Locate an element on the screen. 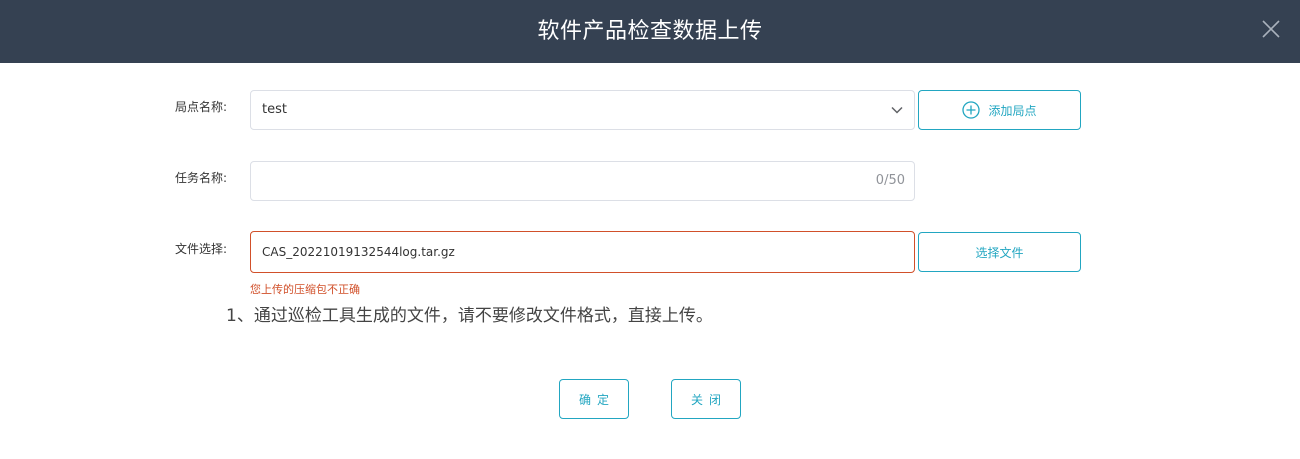  file-error-message: 您上传的压缩包不正确 is located at coordinates (305, 289).